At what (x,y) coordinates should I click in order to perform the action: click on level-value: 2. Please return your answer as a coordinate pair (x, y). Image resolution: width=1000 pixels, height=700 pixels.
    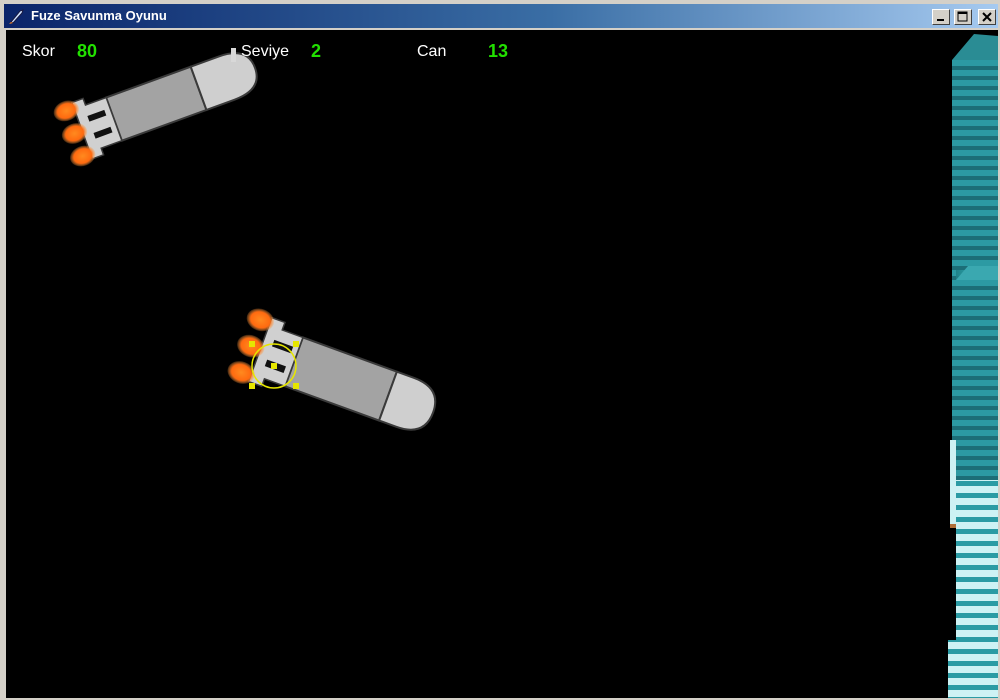
    Looking at the image, I should click on (316, 51).